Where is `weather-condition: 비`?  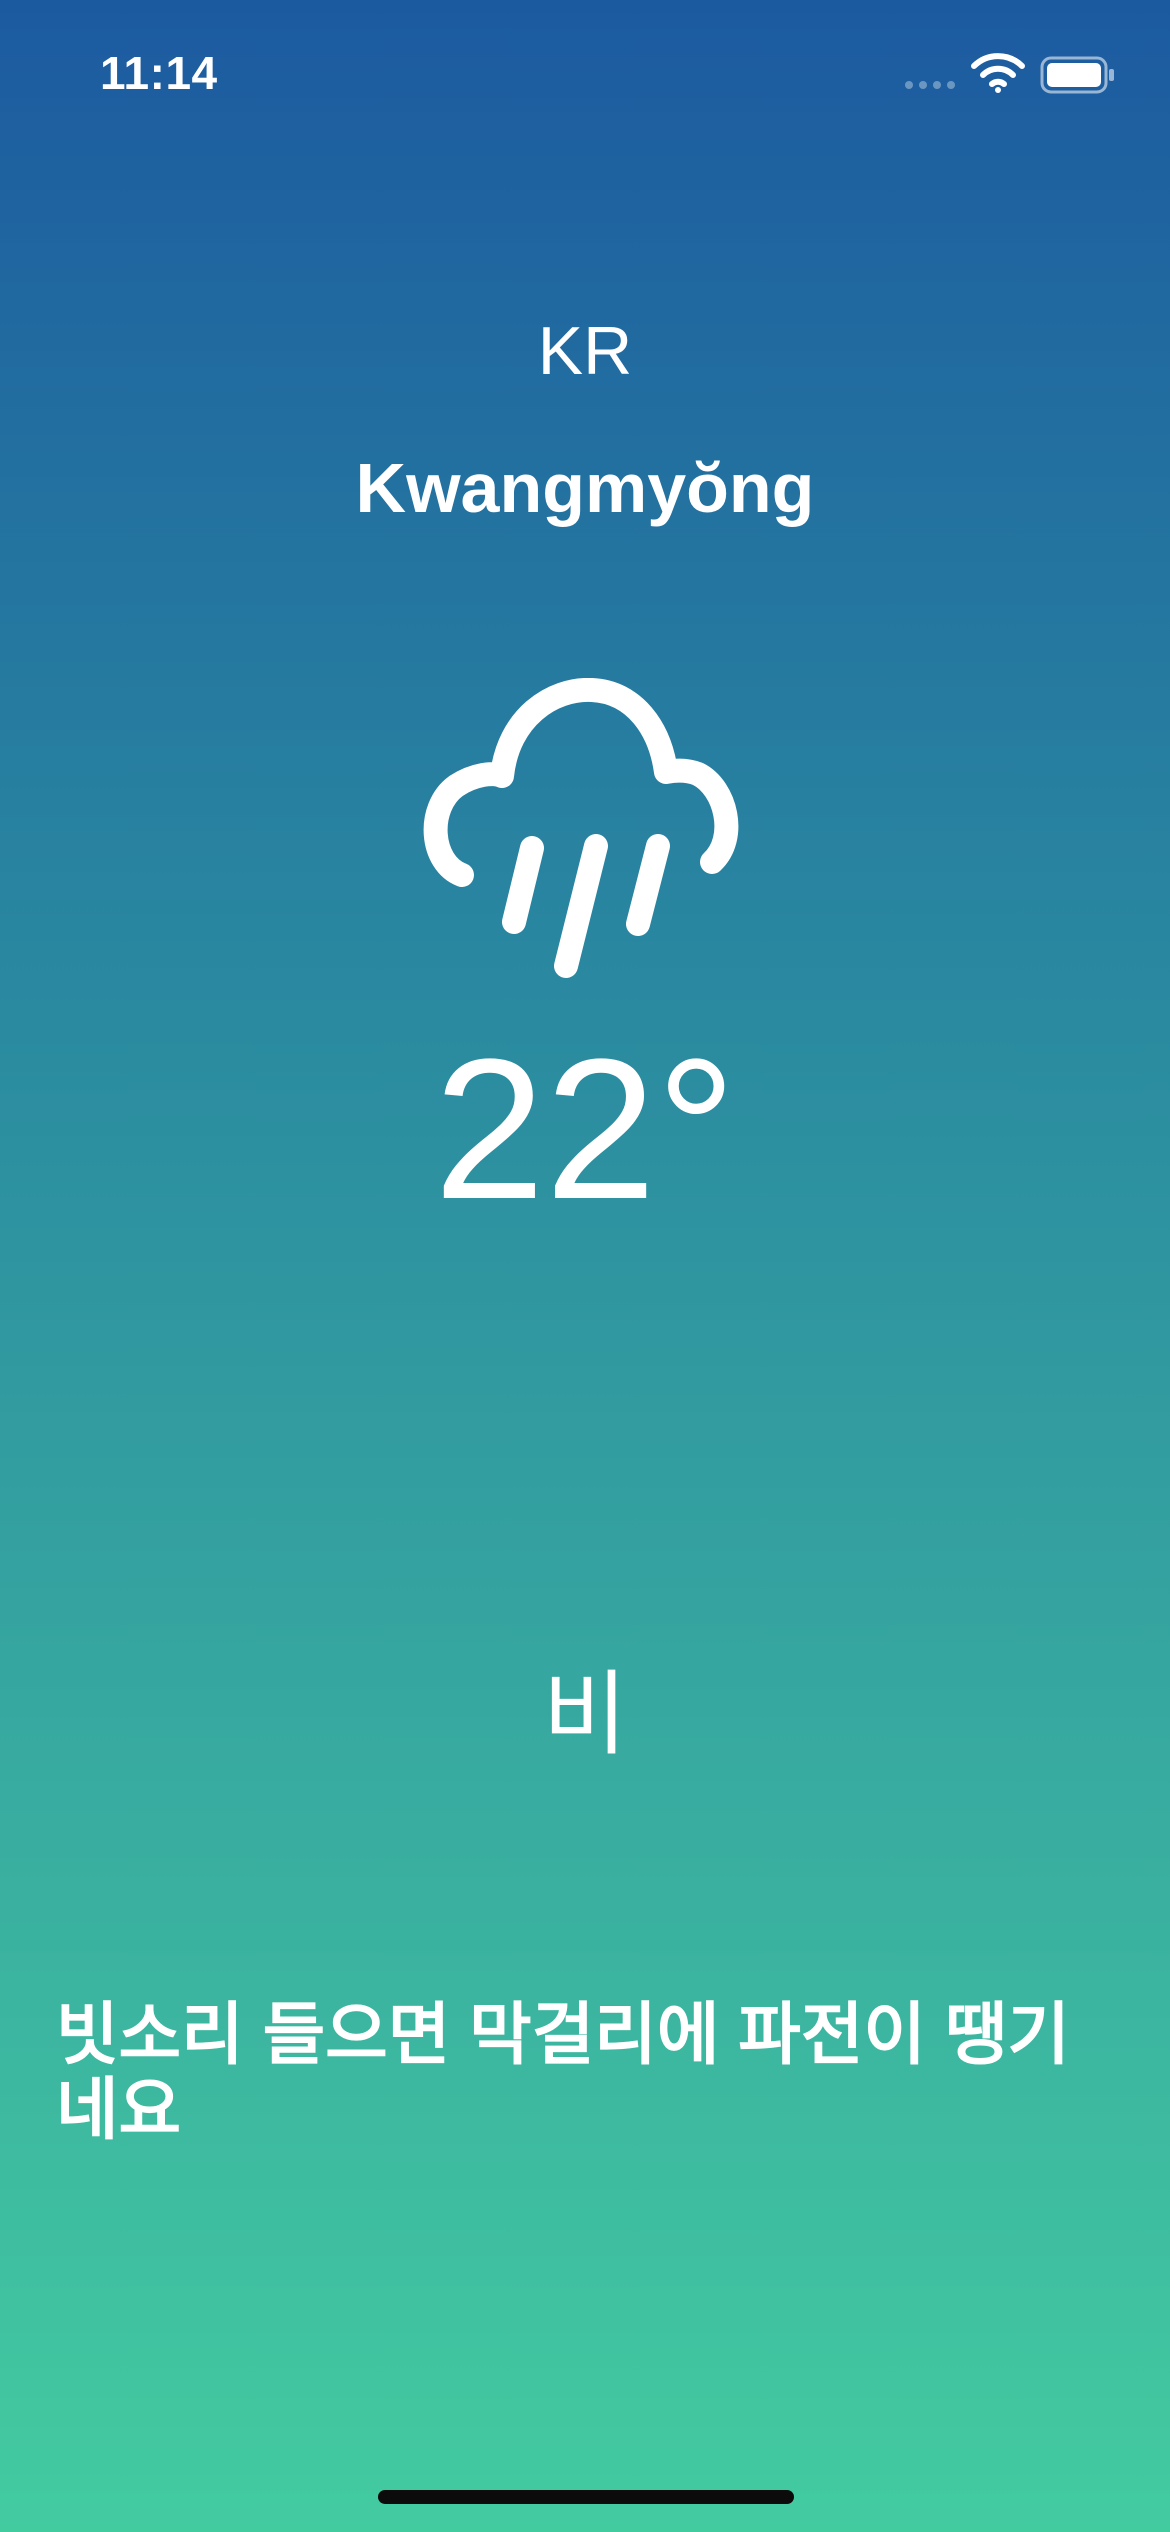 weather-condition: 비 is located at coordinates (585, 1715).